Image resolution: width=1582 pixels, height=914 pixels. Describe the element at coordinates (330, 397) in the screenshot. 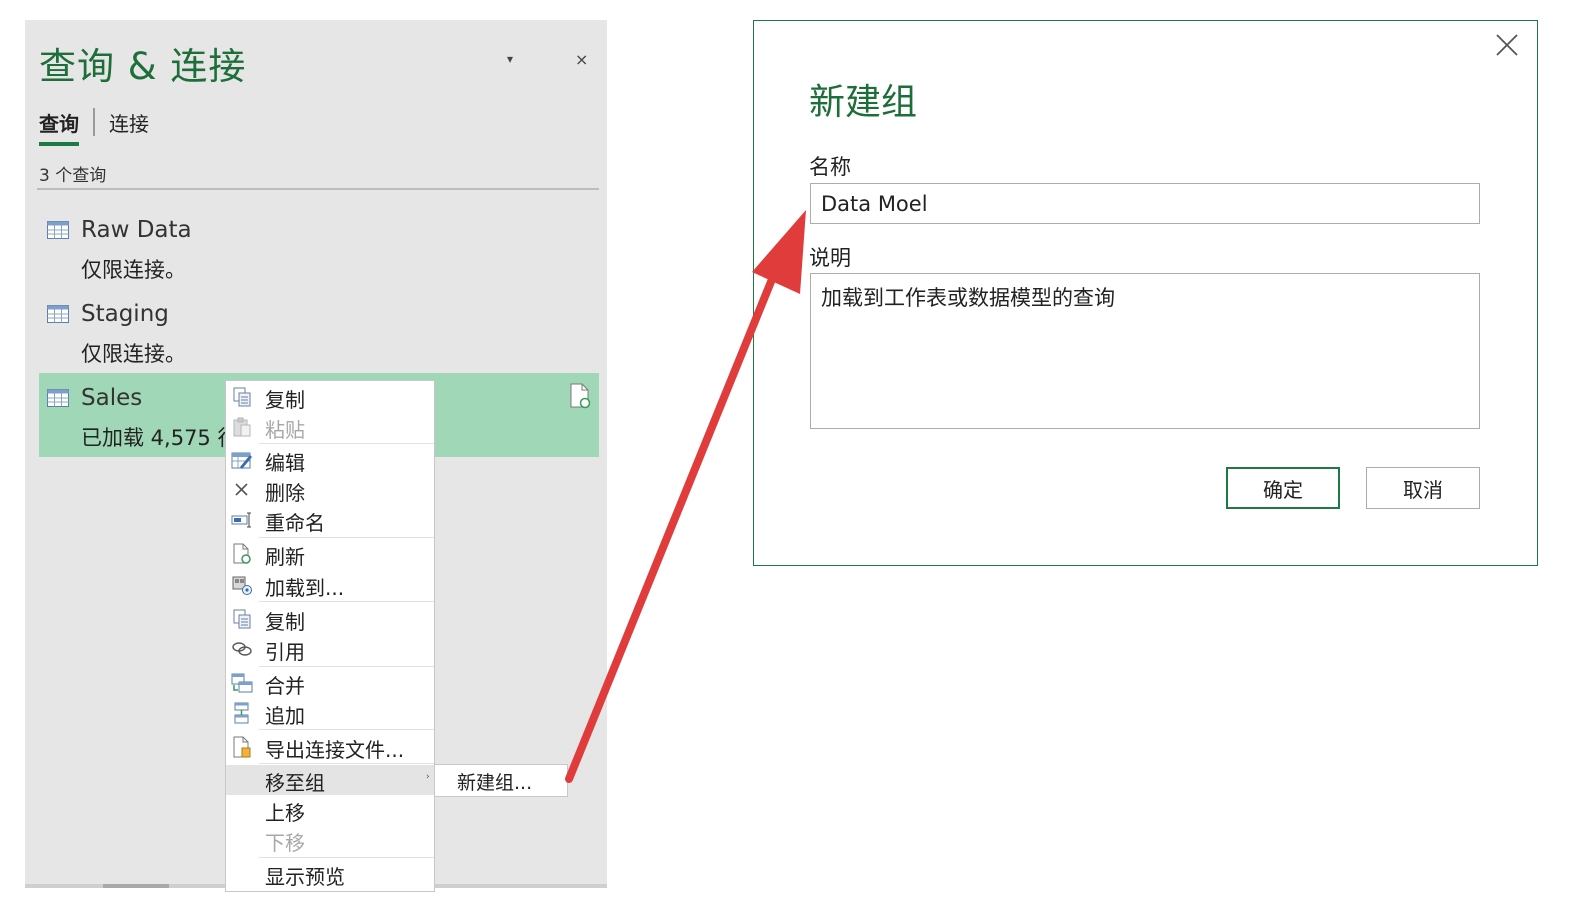

I see `menu-item-copy: 复制` at that location.